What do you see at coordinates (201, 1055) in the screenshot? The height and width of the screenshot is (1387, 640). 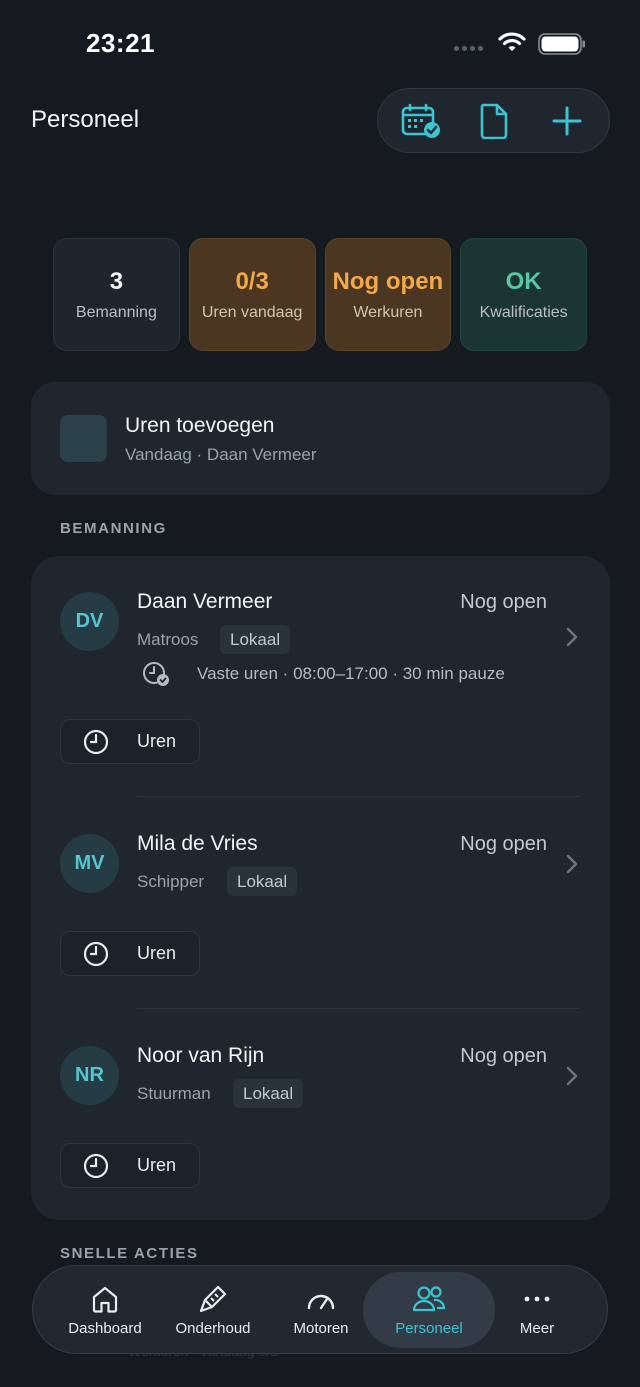 I see `crew-name: Noor van Rijn` at bounding box center [201, 1055].